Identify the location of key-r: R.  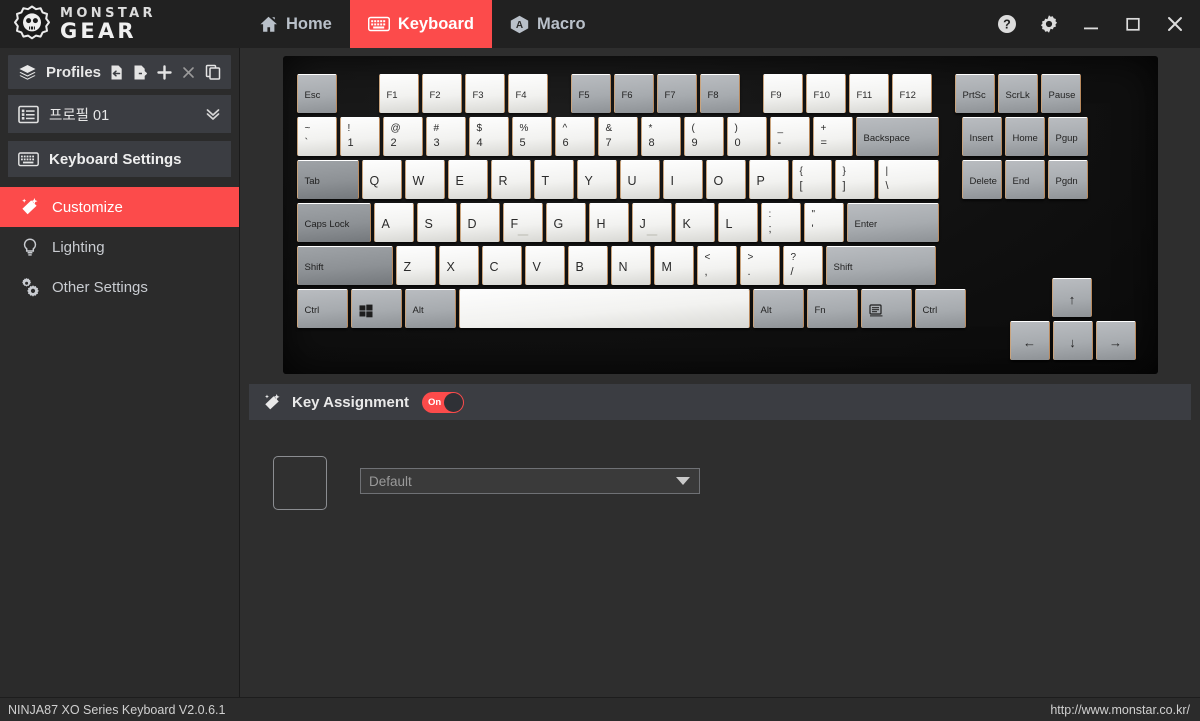
(510, 179).